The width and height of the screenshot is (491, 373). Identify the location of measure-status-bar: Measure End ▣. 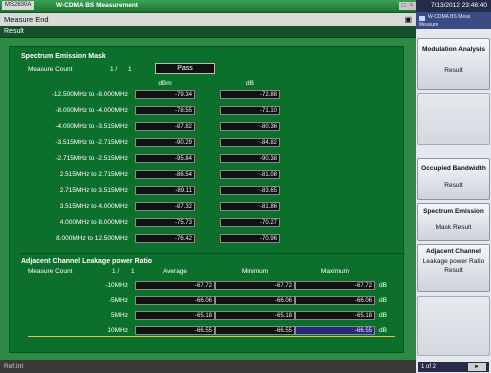
(208, 19).